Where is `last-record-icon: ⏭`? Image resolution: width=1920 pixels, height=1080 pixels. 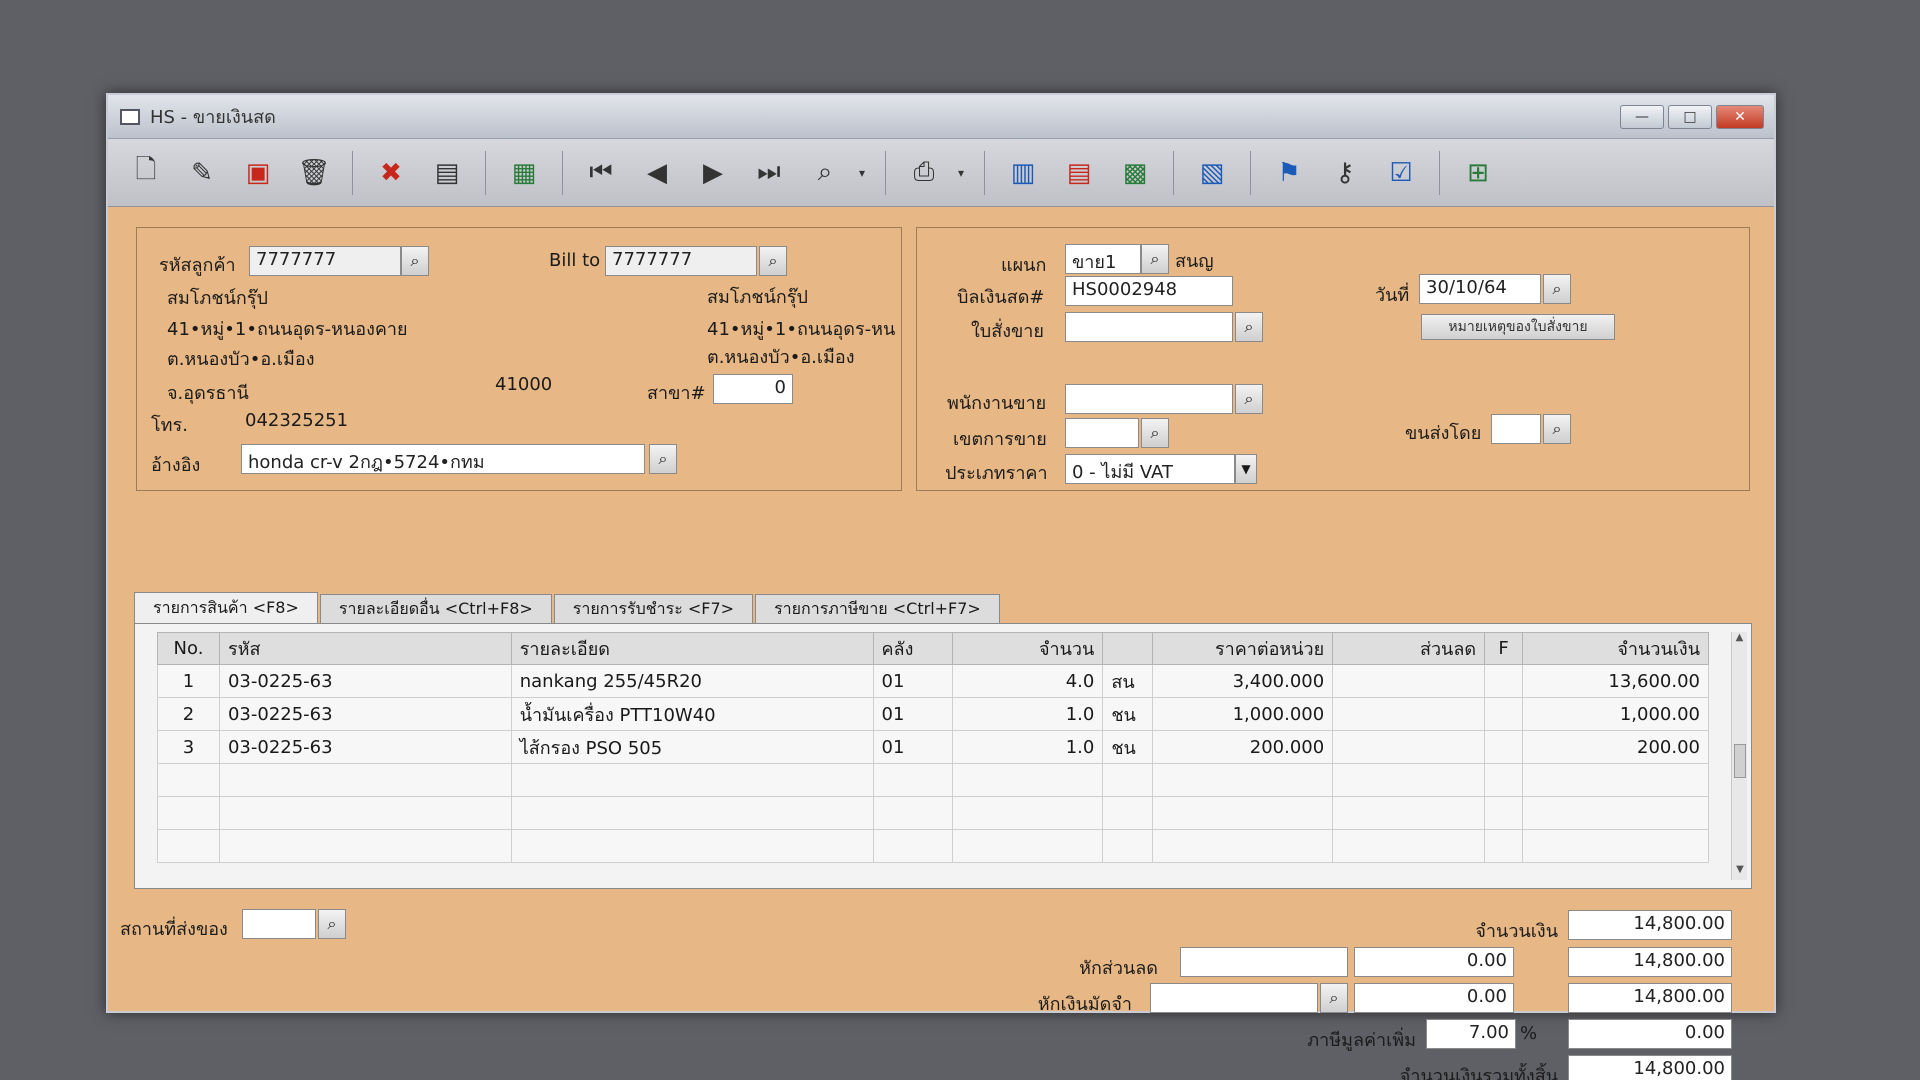
last-record-icon: ⏭ is located at coordinates (769, 173).